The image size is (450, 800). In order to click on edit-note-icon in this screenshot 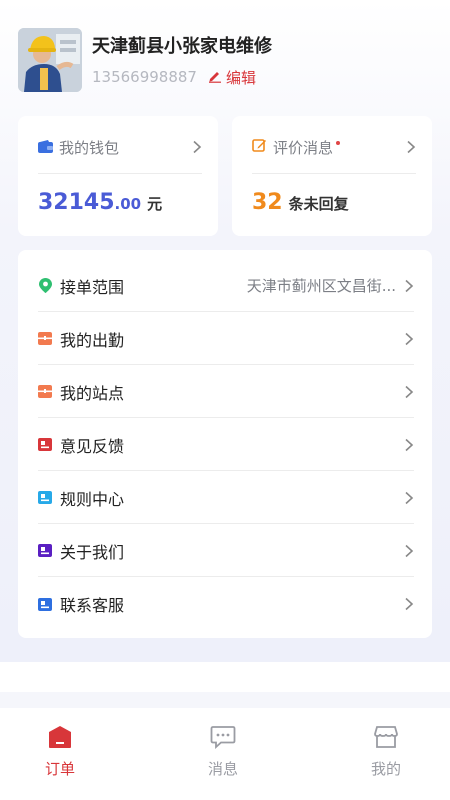, I will do `click(259, 147)`.